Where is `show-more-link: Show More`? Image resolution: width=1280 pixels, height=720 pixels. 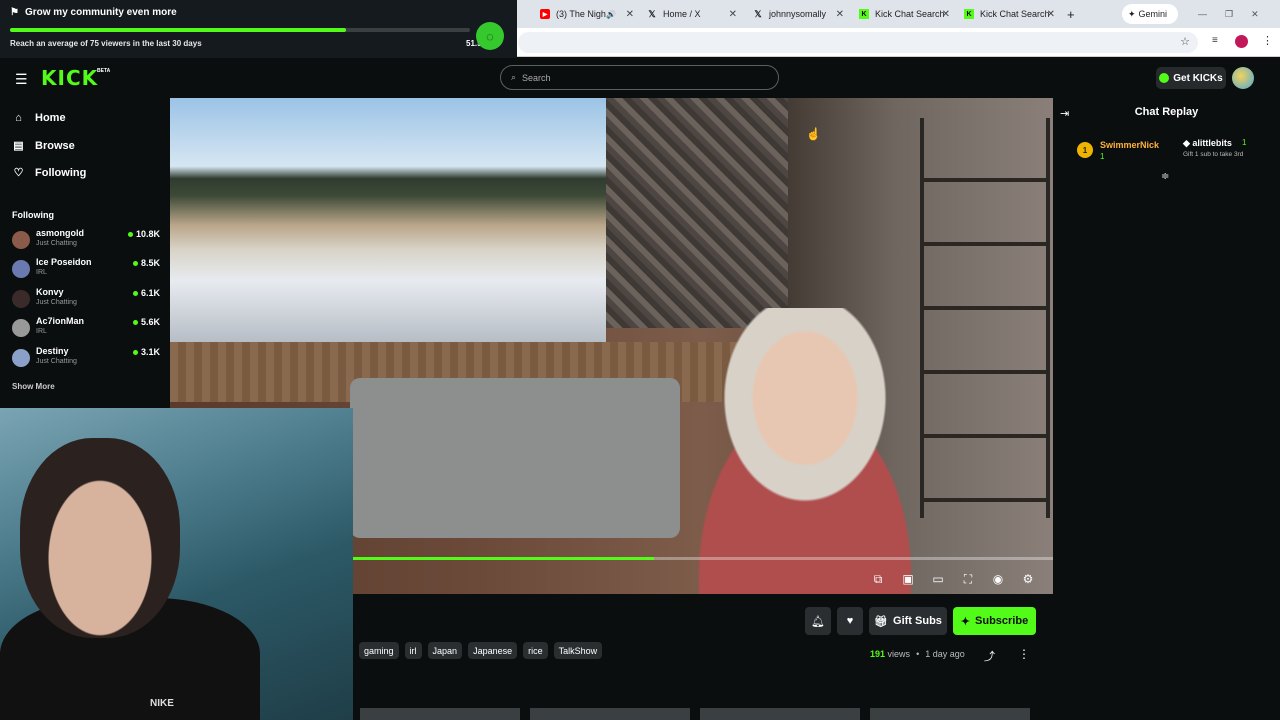
show-more-link: Show More is located at coordinates (33, 386).